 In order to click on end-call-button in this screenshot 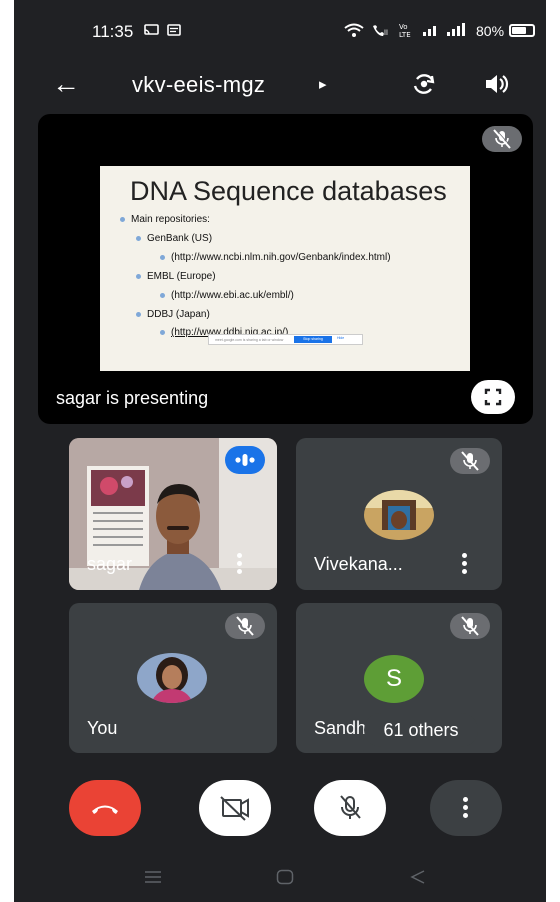, I will do `click(105, 808)`.